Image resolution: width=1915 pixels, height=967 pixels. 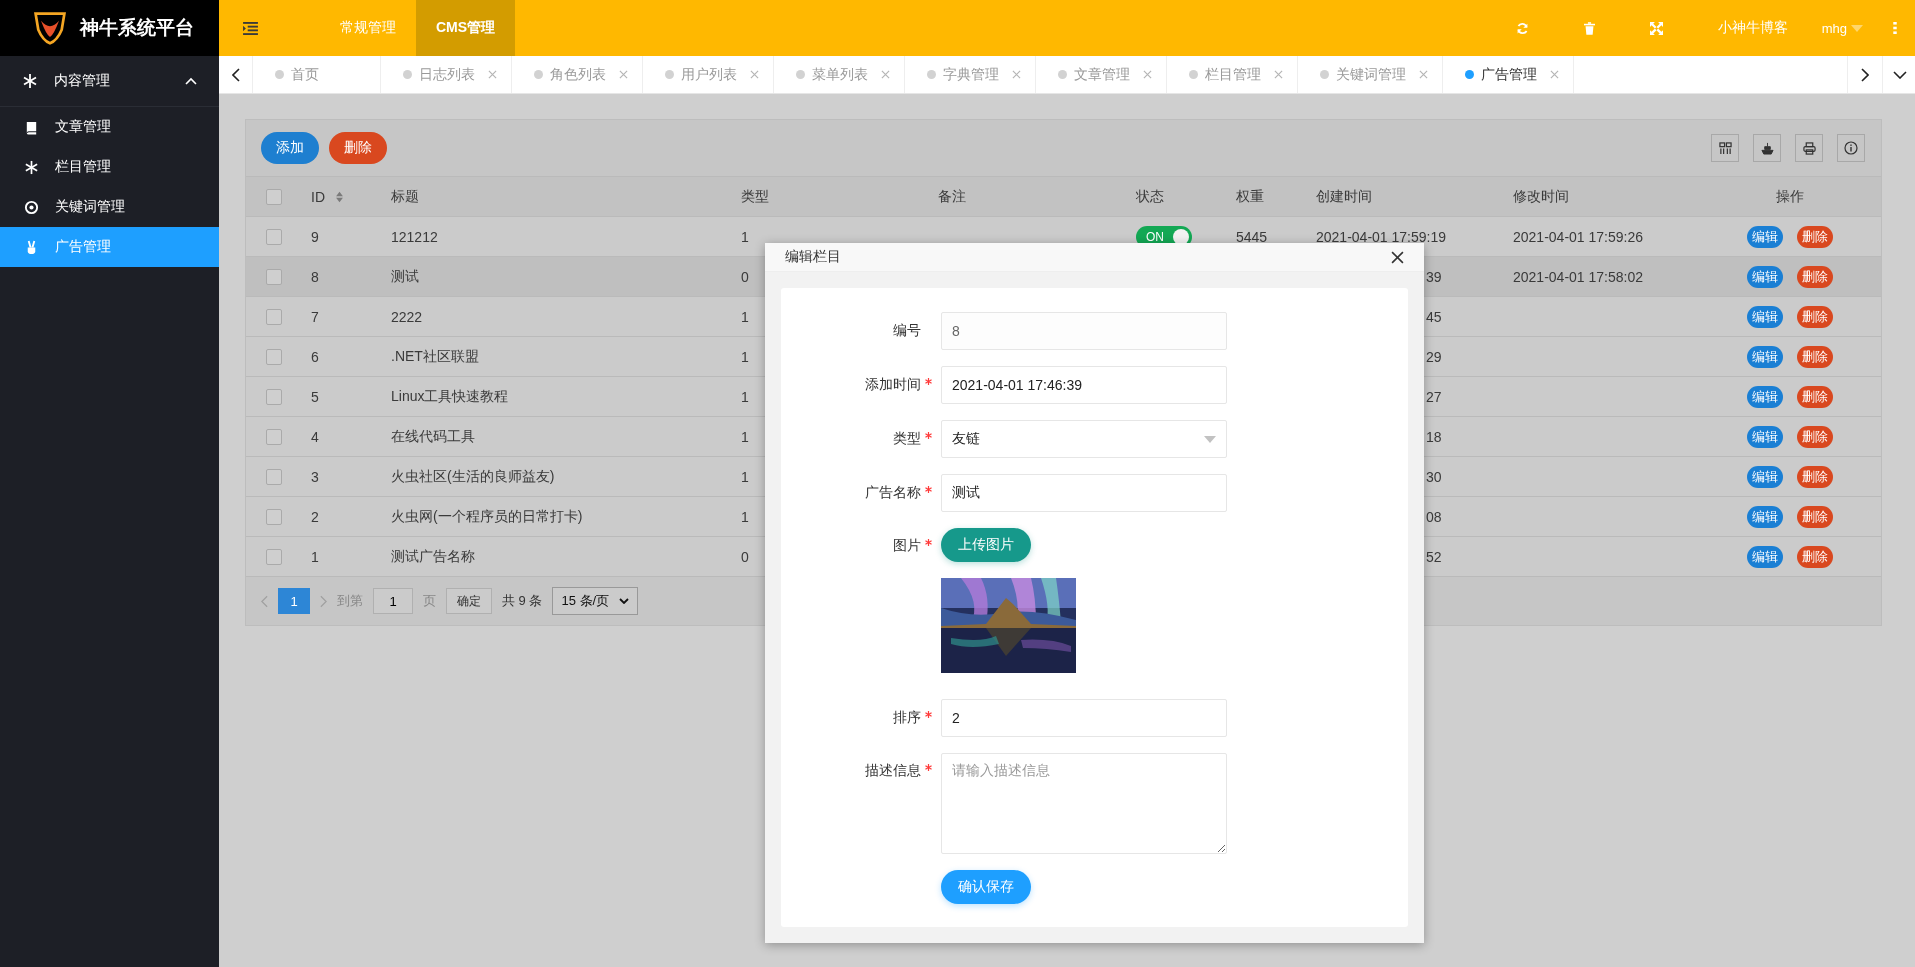 I want to click on field-label: 编号, so click(x=907, y=331).